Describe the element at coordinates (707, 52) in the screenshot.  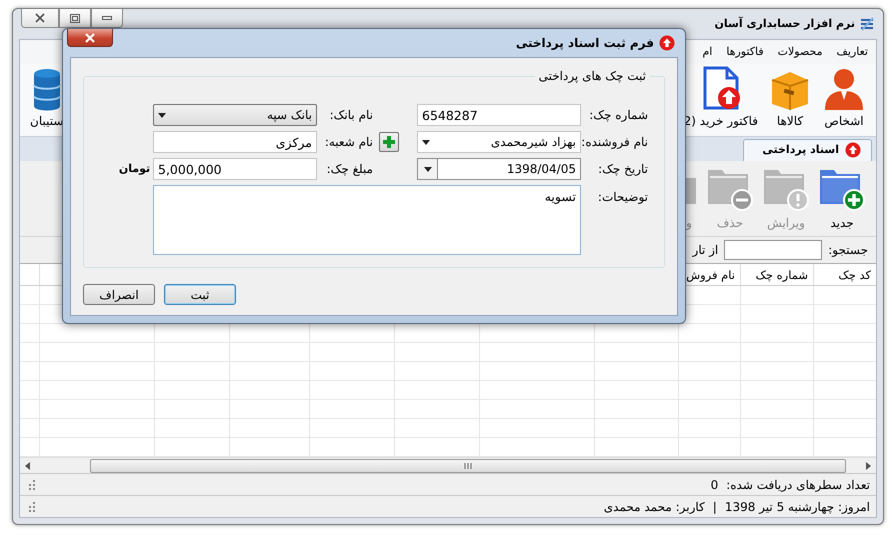
I see `menu-item: ام` at that location.